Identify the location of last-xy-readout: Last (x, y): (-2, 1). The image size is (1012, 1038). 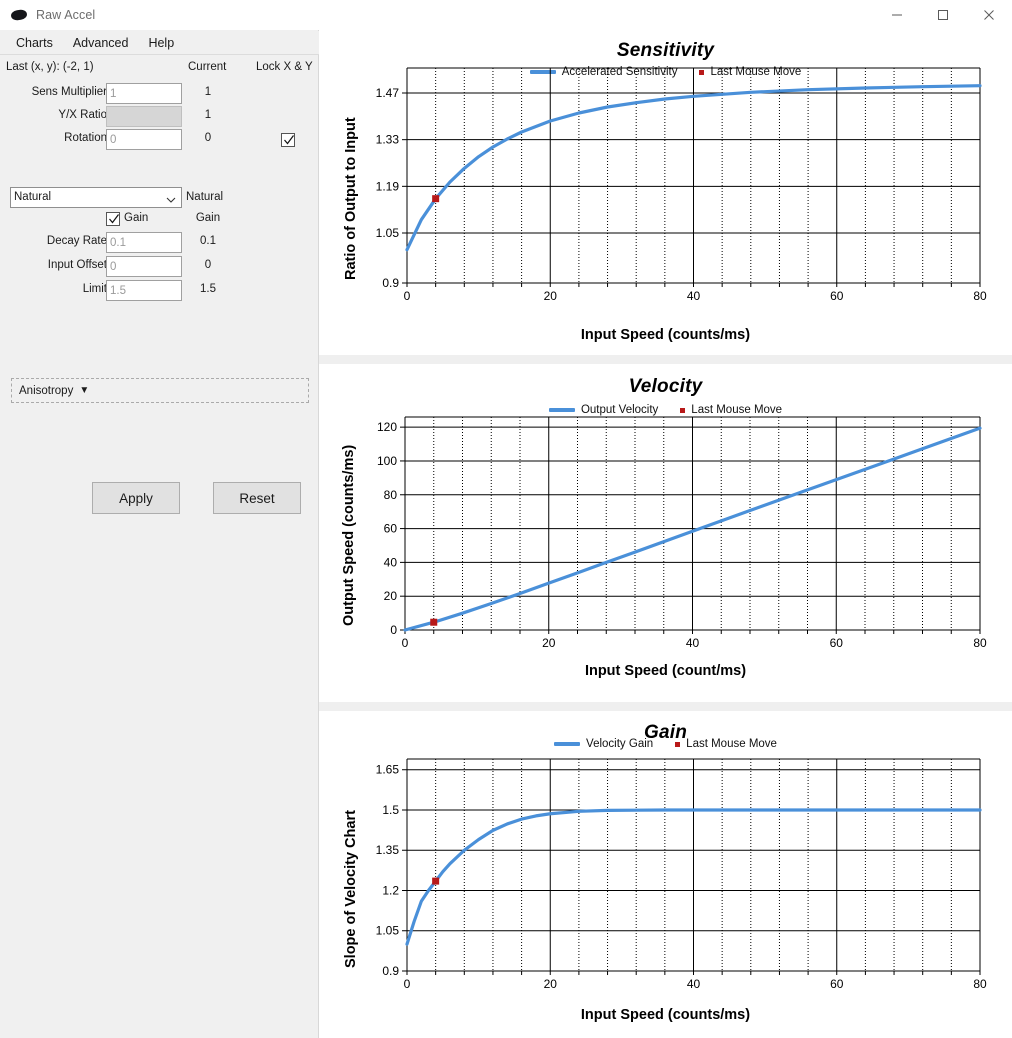
(50, 67).